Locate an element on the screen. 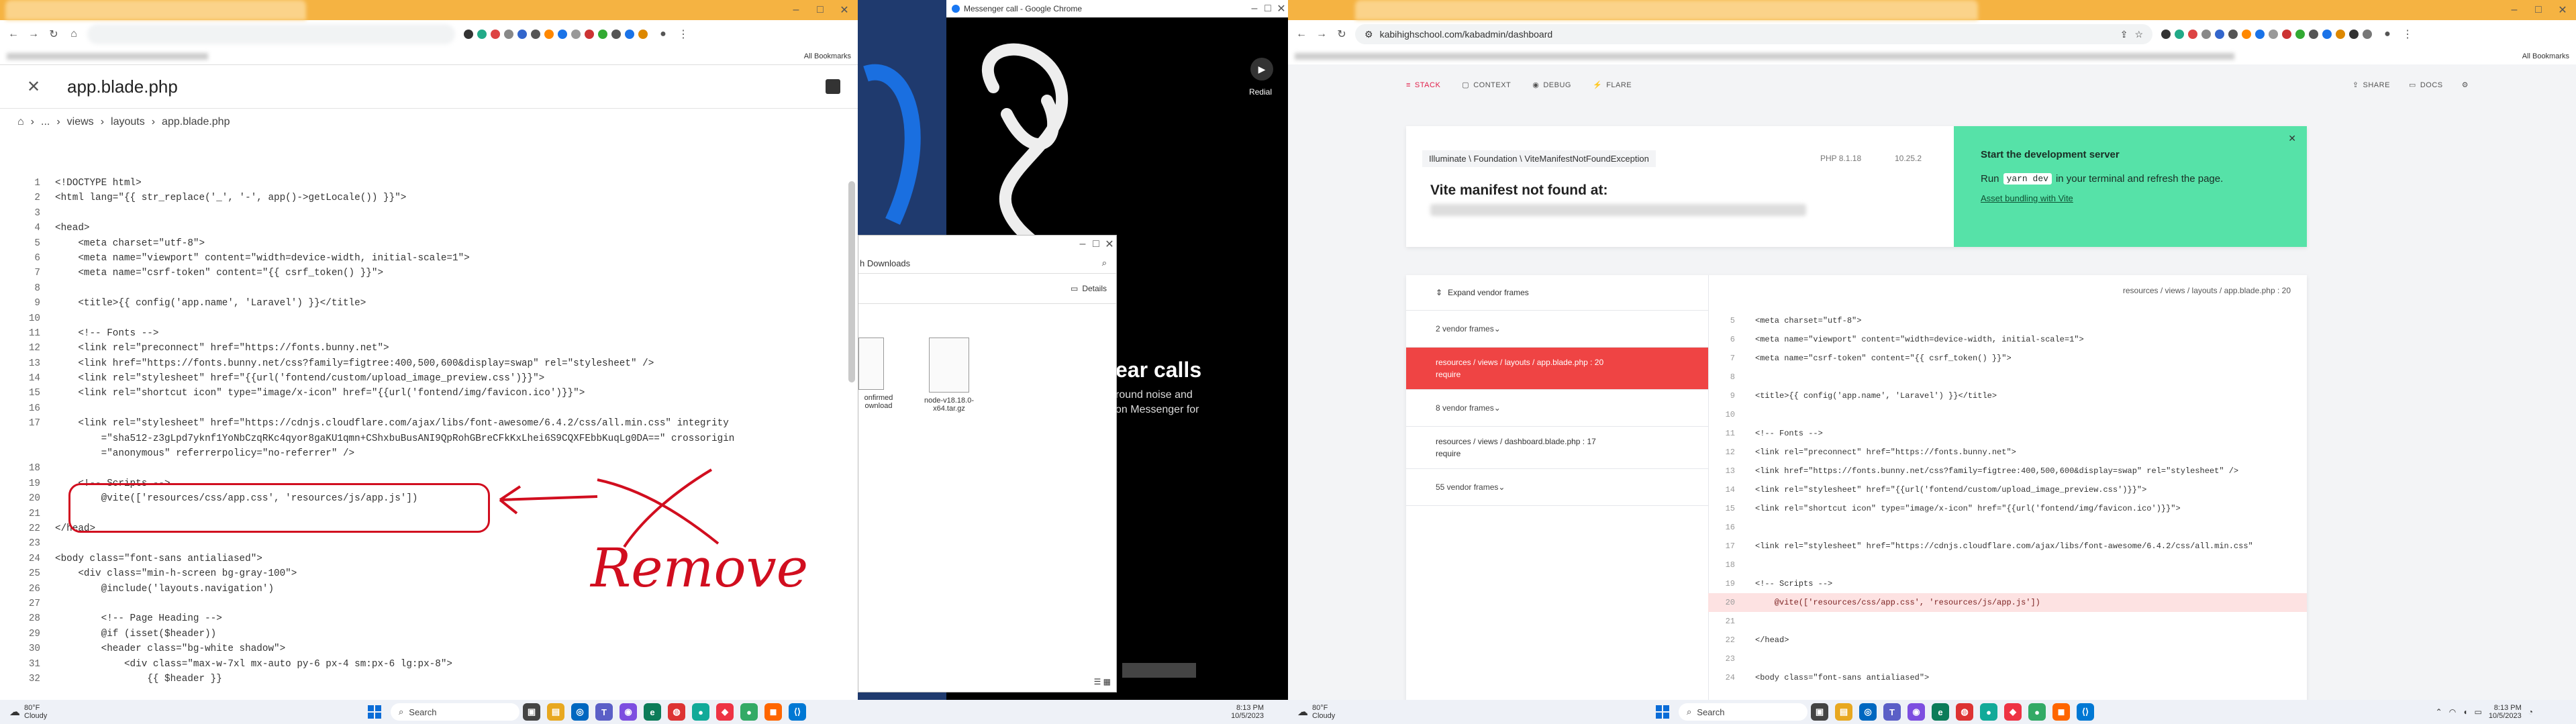 The image size is (2576, 724). code-line: 4 <head> is located at coordinates (429, 228).